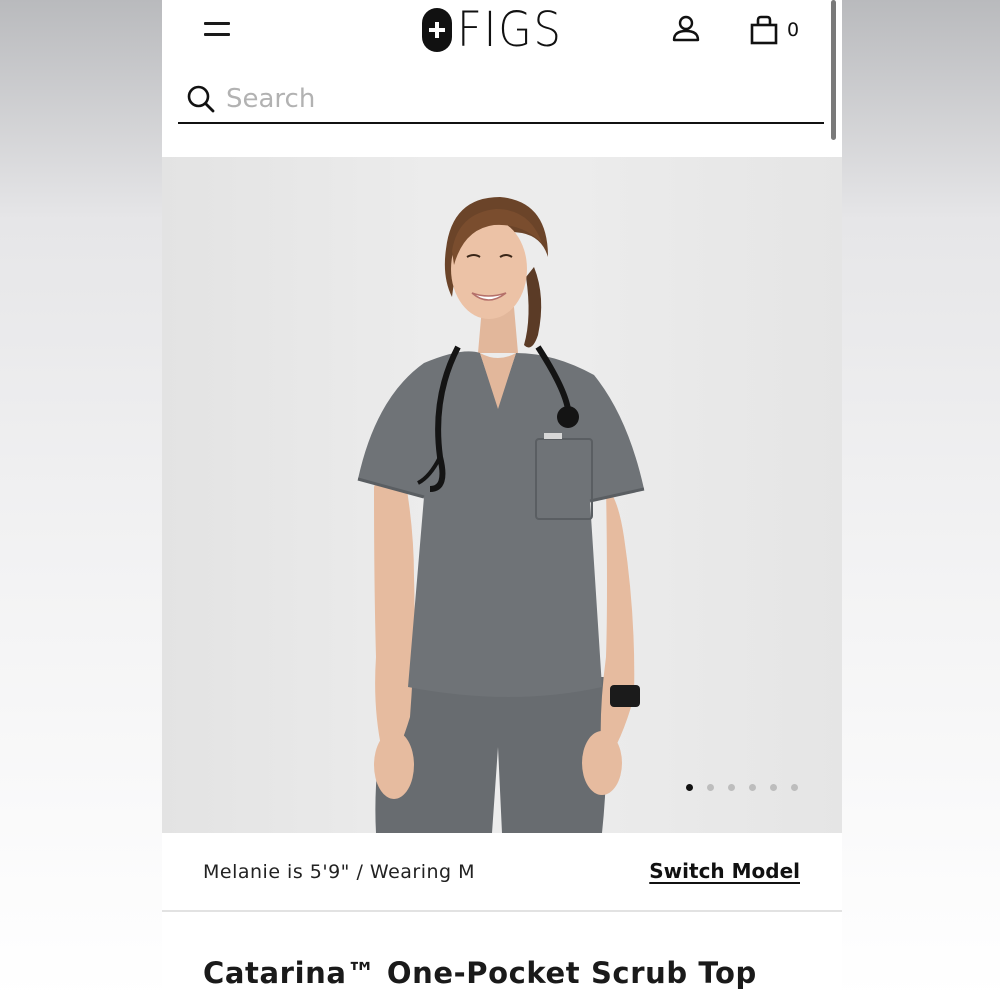 The image size is (1000, 1000). Describe the element at coordinates (793, 30) in the screenshot. I see `cart-count: 0` at that location.